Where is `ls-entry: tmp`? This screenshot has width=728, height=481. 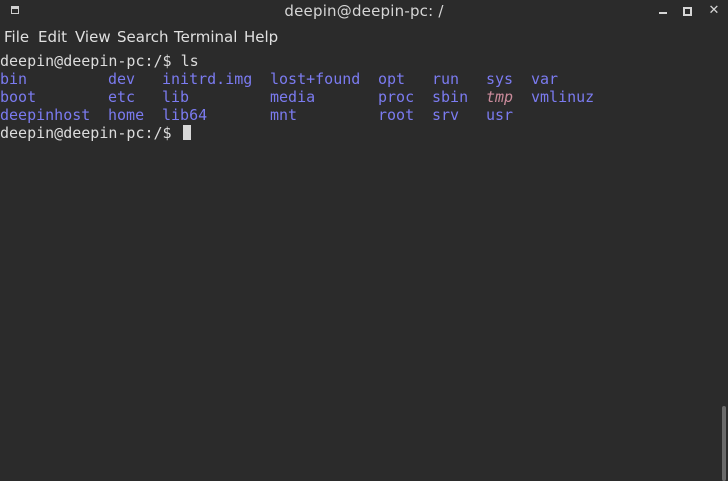
ls-entry: tmp is located at coordinates (500, 97).